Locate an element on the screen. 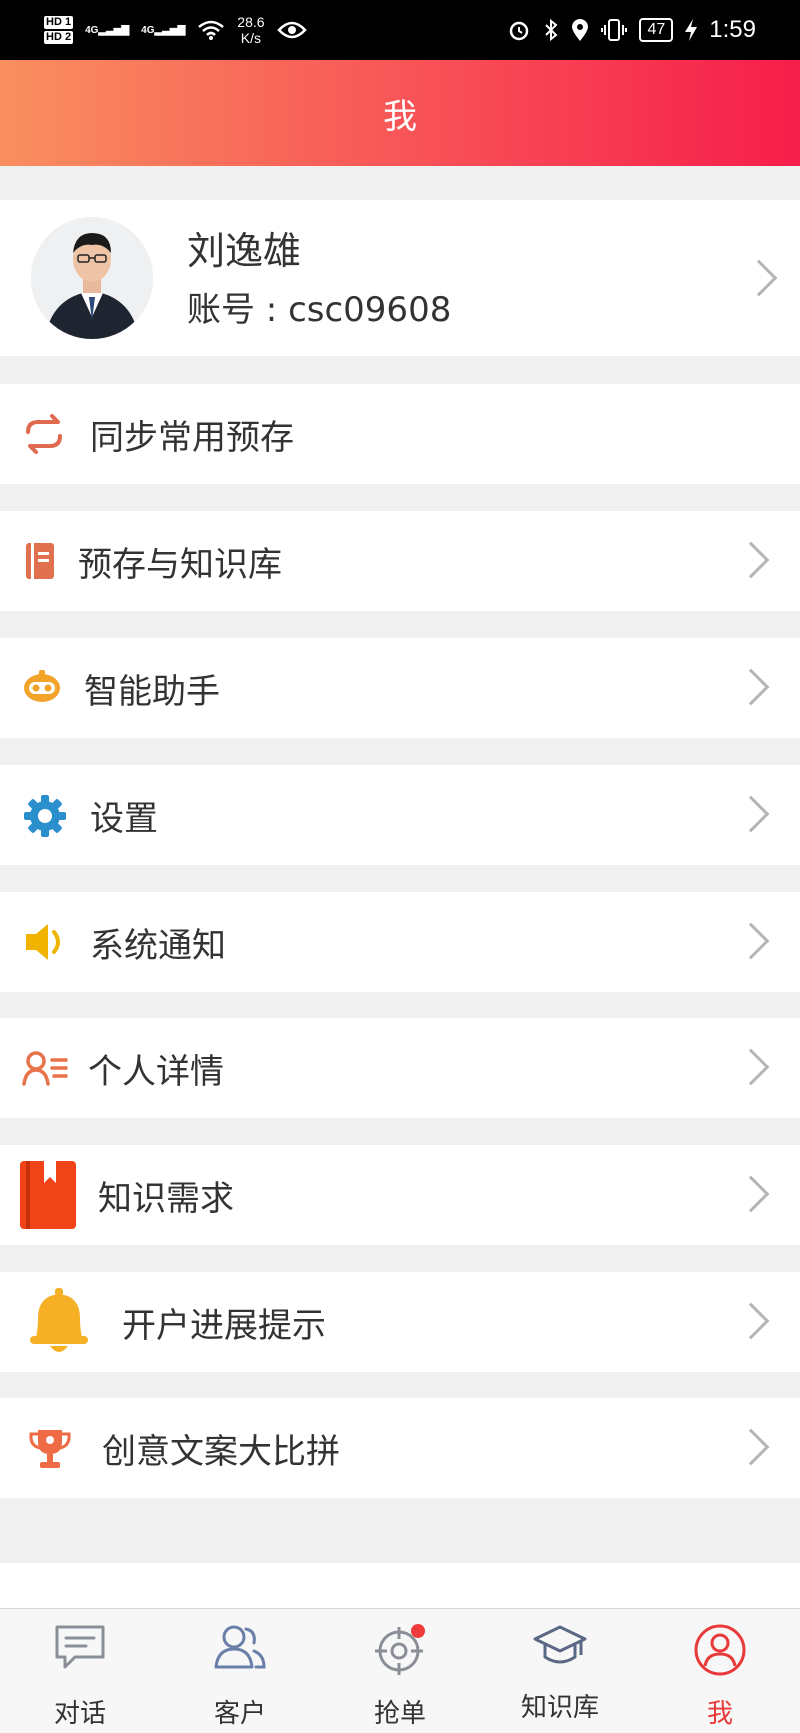  menu-item-notifications: 系统通知 is located at coordinates (400, 942).